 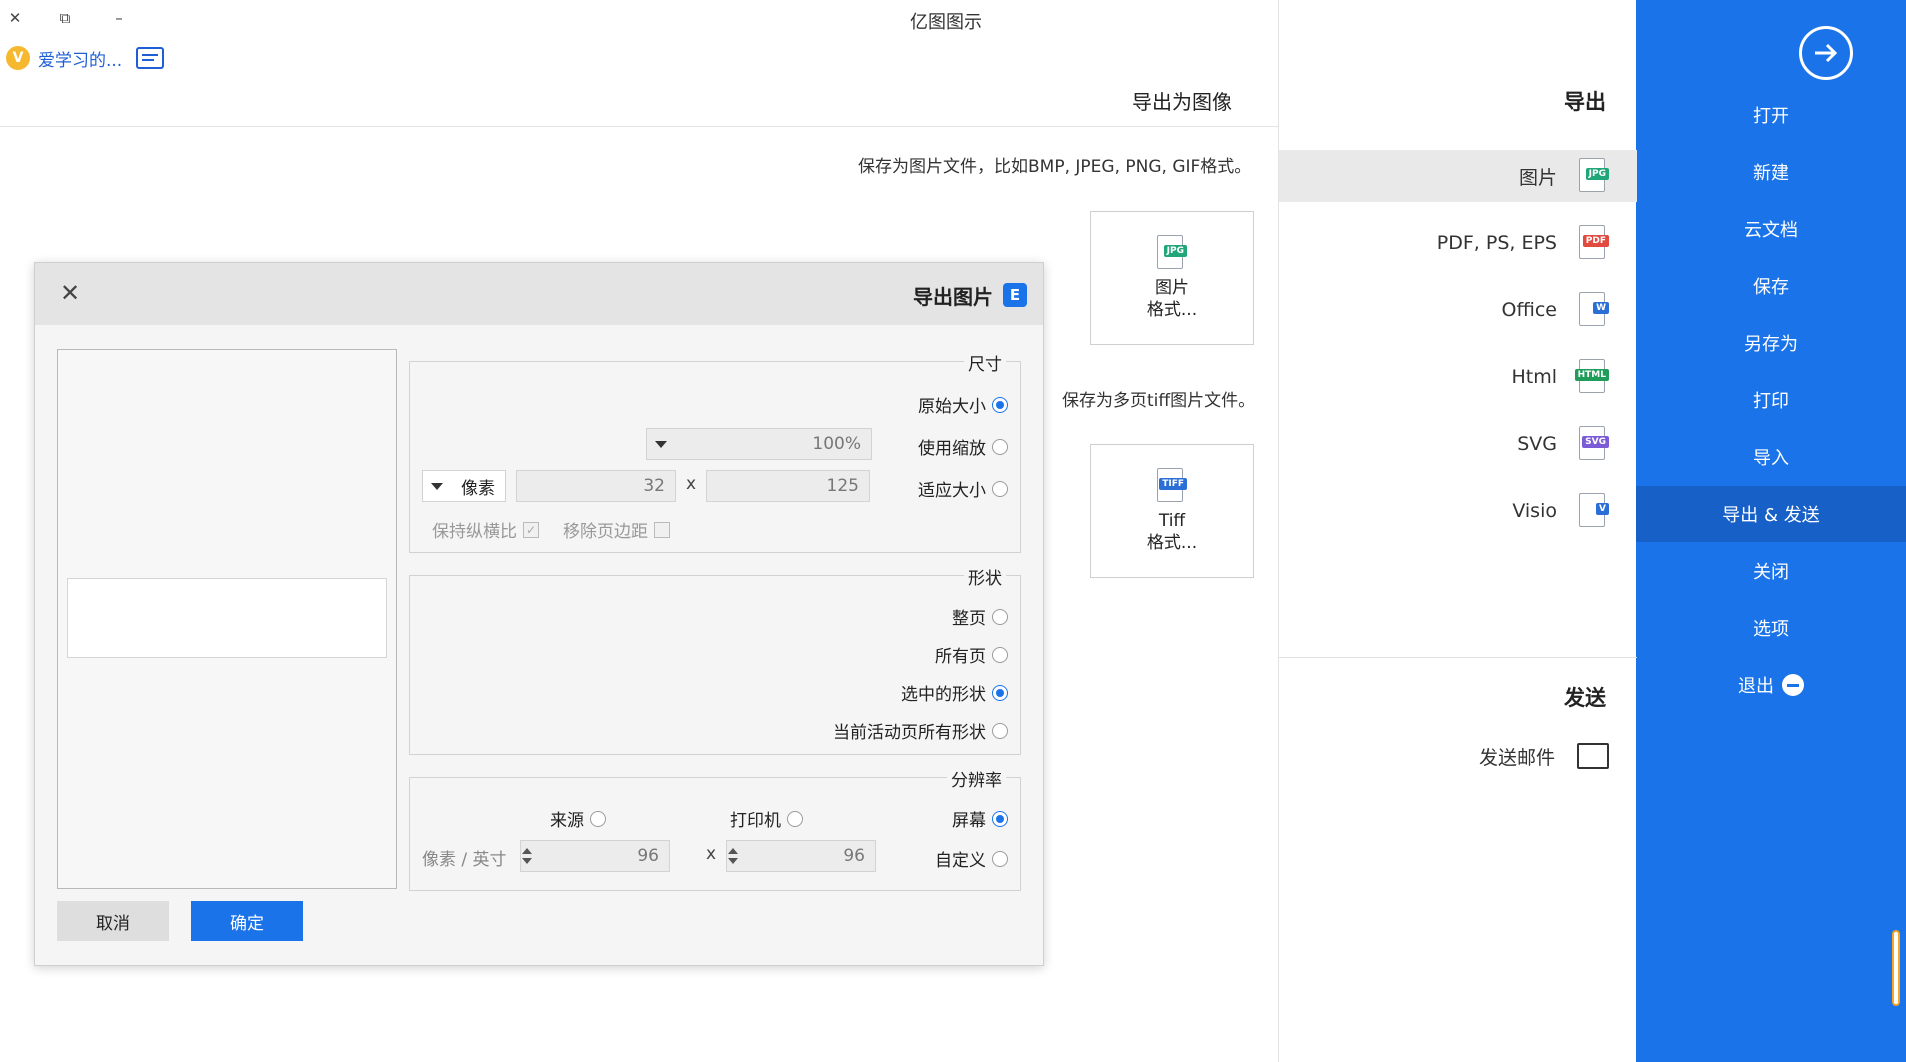 What do you see at coordinates (1458, 657) in the screenshot?
I see `column-divider` at bounding box center [1458, 657].